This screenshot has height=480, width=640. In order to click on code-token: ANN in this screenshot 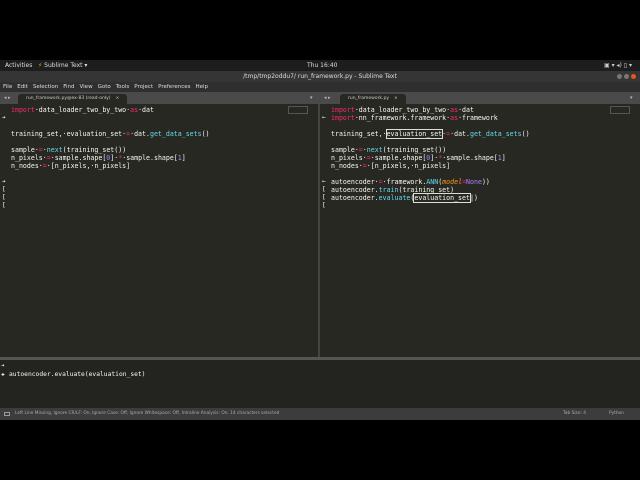, I will do `click(432, 182)`.